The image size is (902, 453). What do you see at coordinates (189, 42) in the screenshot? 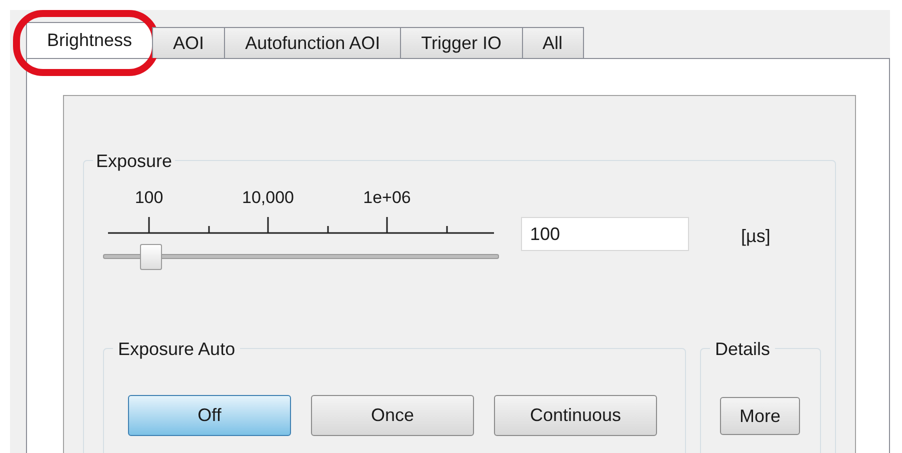
I see `tab: AOI` at bounding box center [189, 42].